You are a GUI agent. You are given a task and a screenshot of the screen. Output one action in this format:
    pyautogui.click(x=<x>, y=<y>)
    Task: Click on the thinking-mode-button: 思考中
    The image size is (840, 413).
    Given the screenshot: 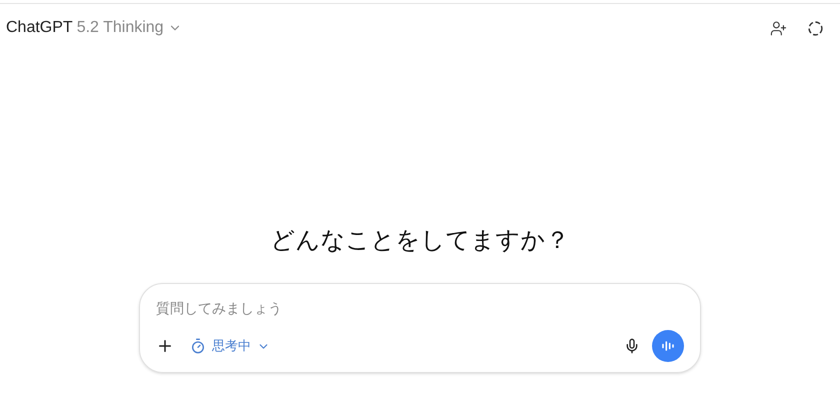 What is the action you would take?
    pyautogui.click(x=230, y=346)
    